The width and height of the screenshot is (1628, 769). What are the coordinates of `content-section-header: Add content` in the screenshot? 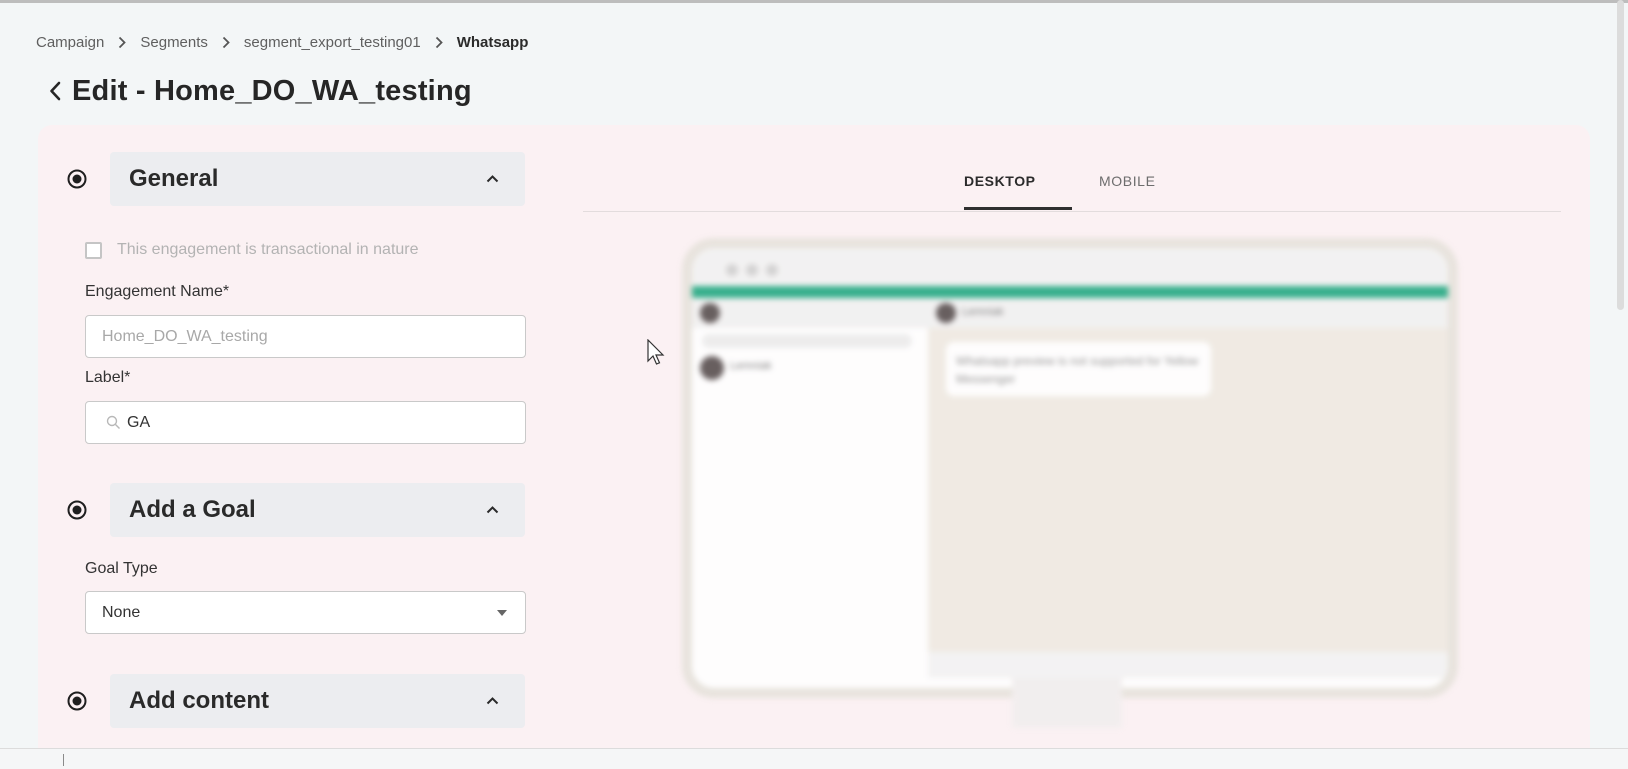 It's located at (317, 701).